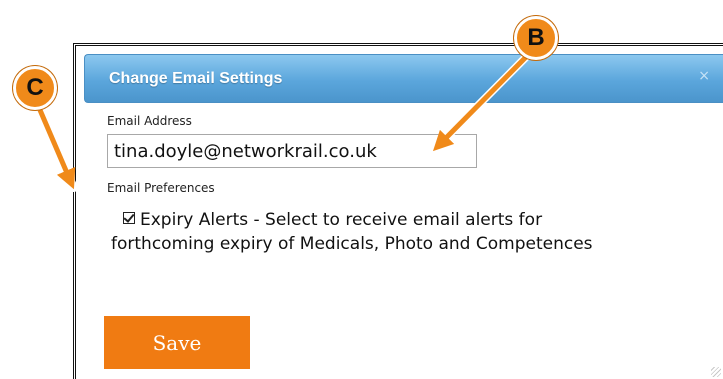 The image size is (723, 379). What do you see at coordinates (716, 372) in the screenshot?
I see `resize-handle` at bounding box center [716, 372].